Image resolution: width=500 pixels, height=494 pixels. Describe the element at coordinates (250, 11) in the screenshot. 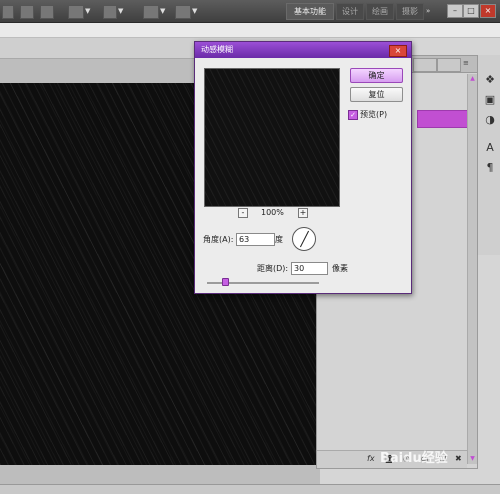

I see `app-menu-bar: ▼ ▼ ▼ ▼ 基本功能 设计 绘画 摄影 » – □ ×` at that location.